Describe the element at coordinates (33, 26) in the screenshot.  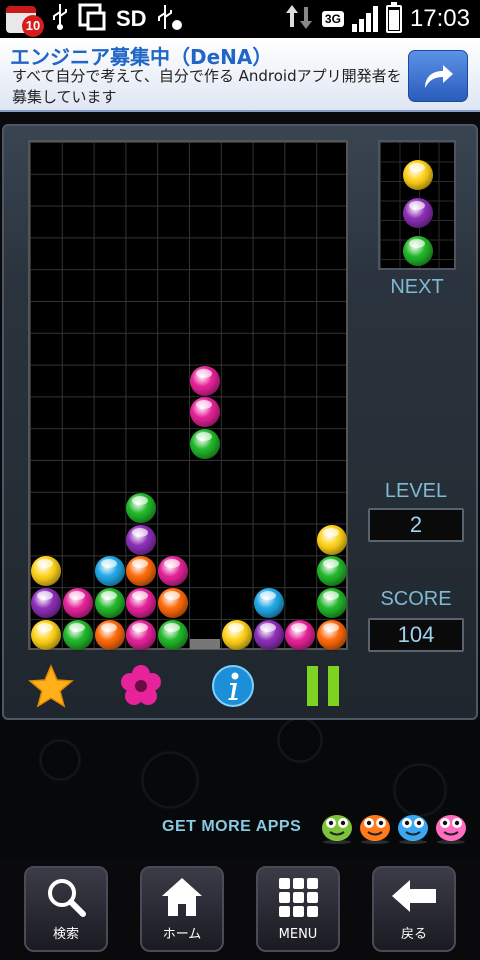
I see `notification-count: 10` at that location.